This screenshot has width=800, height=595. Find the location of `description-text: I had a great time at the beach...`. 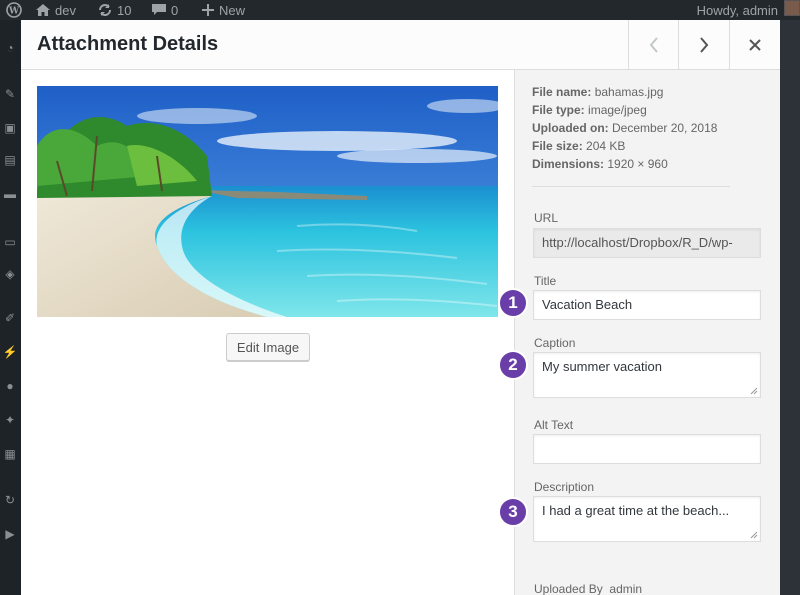

description-text: I had a great time at the beach... is located at coordinates (636, 510).